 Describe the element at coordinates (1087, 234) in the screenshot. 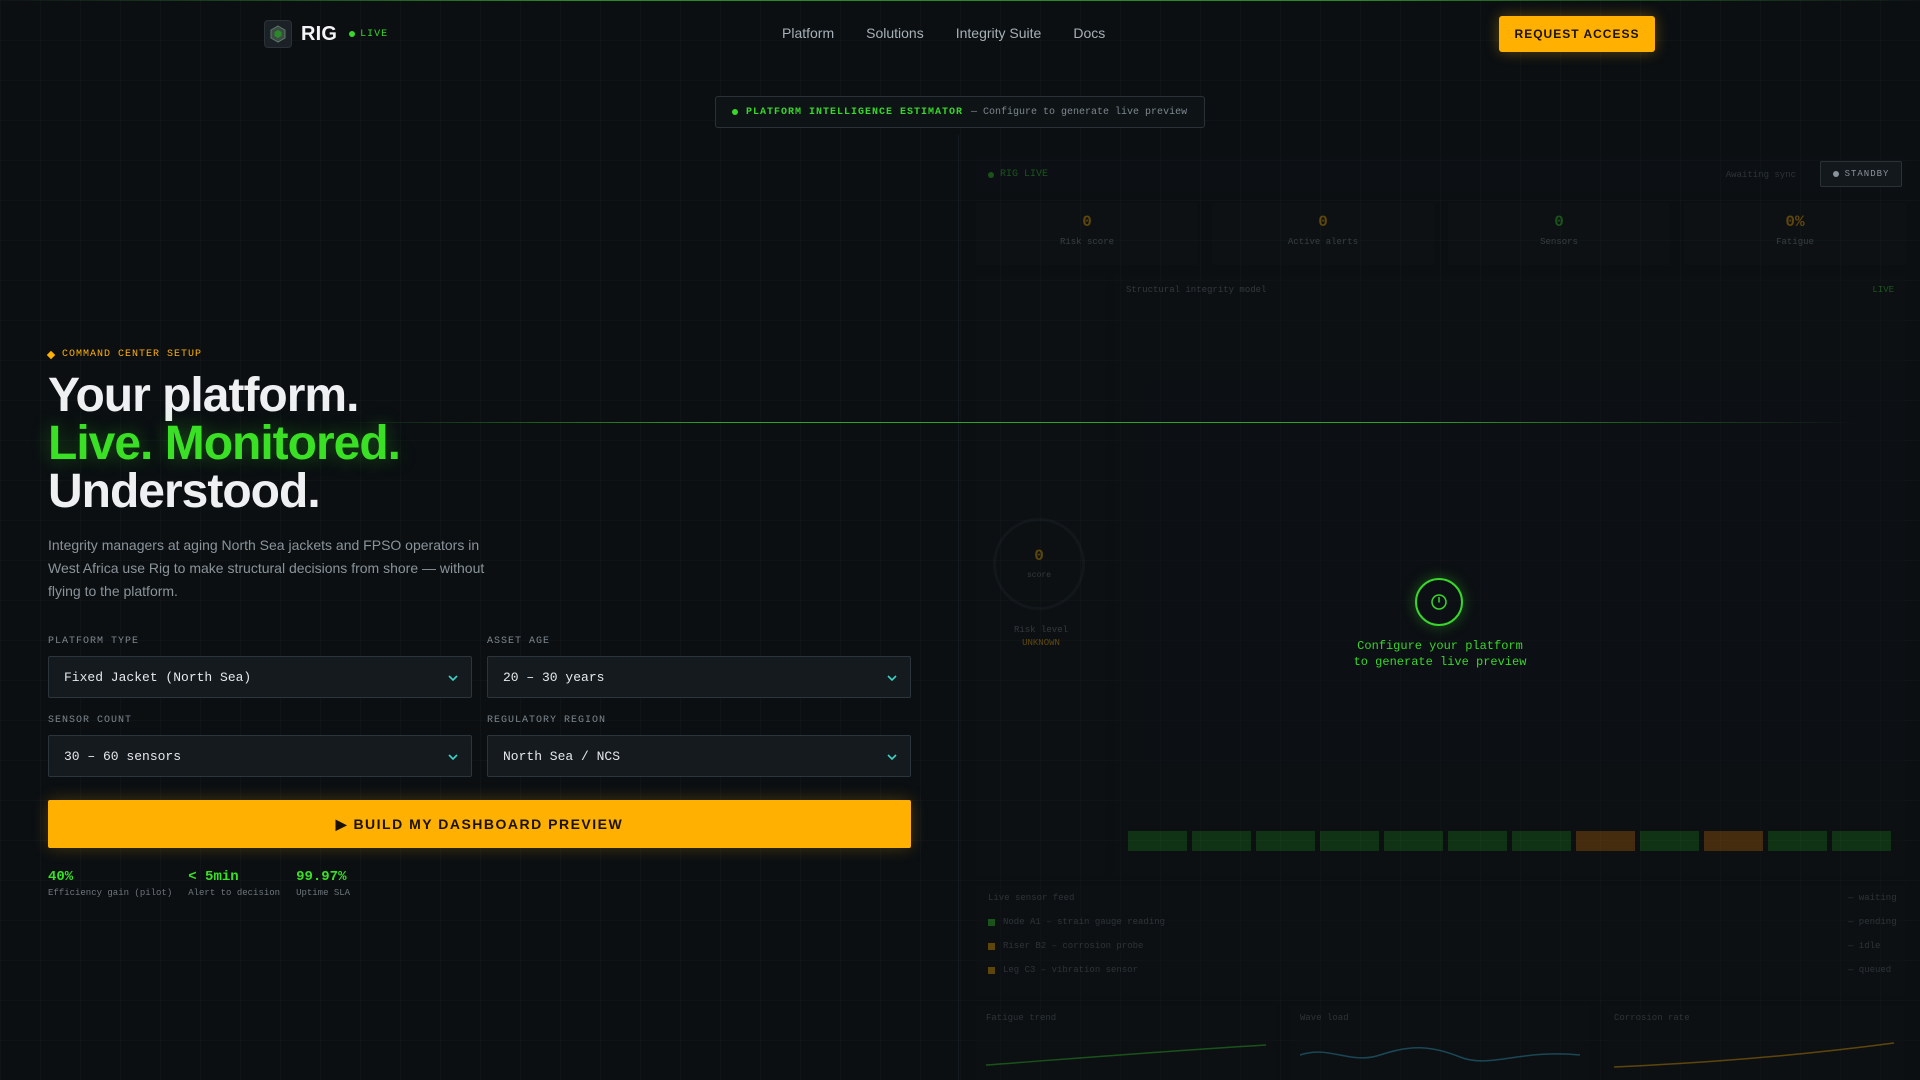

I see `kpi-card: 0 Risk score` at that location.